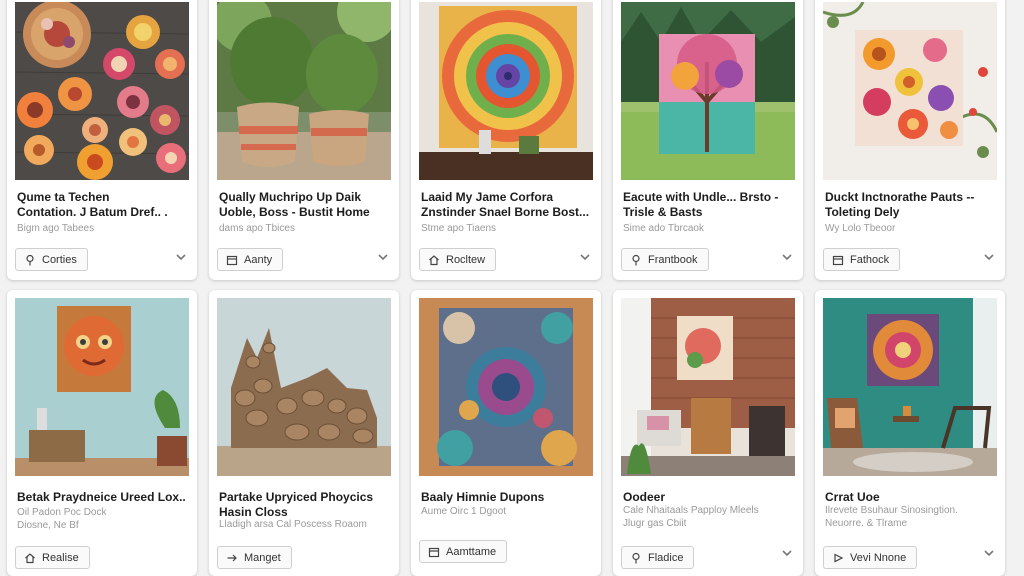  Describe the element at coordinates (709, 497) in the screenshot. I see `card-title: Oodeer` at that location.